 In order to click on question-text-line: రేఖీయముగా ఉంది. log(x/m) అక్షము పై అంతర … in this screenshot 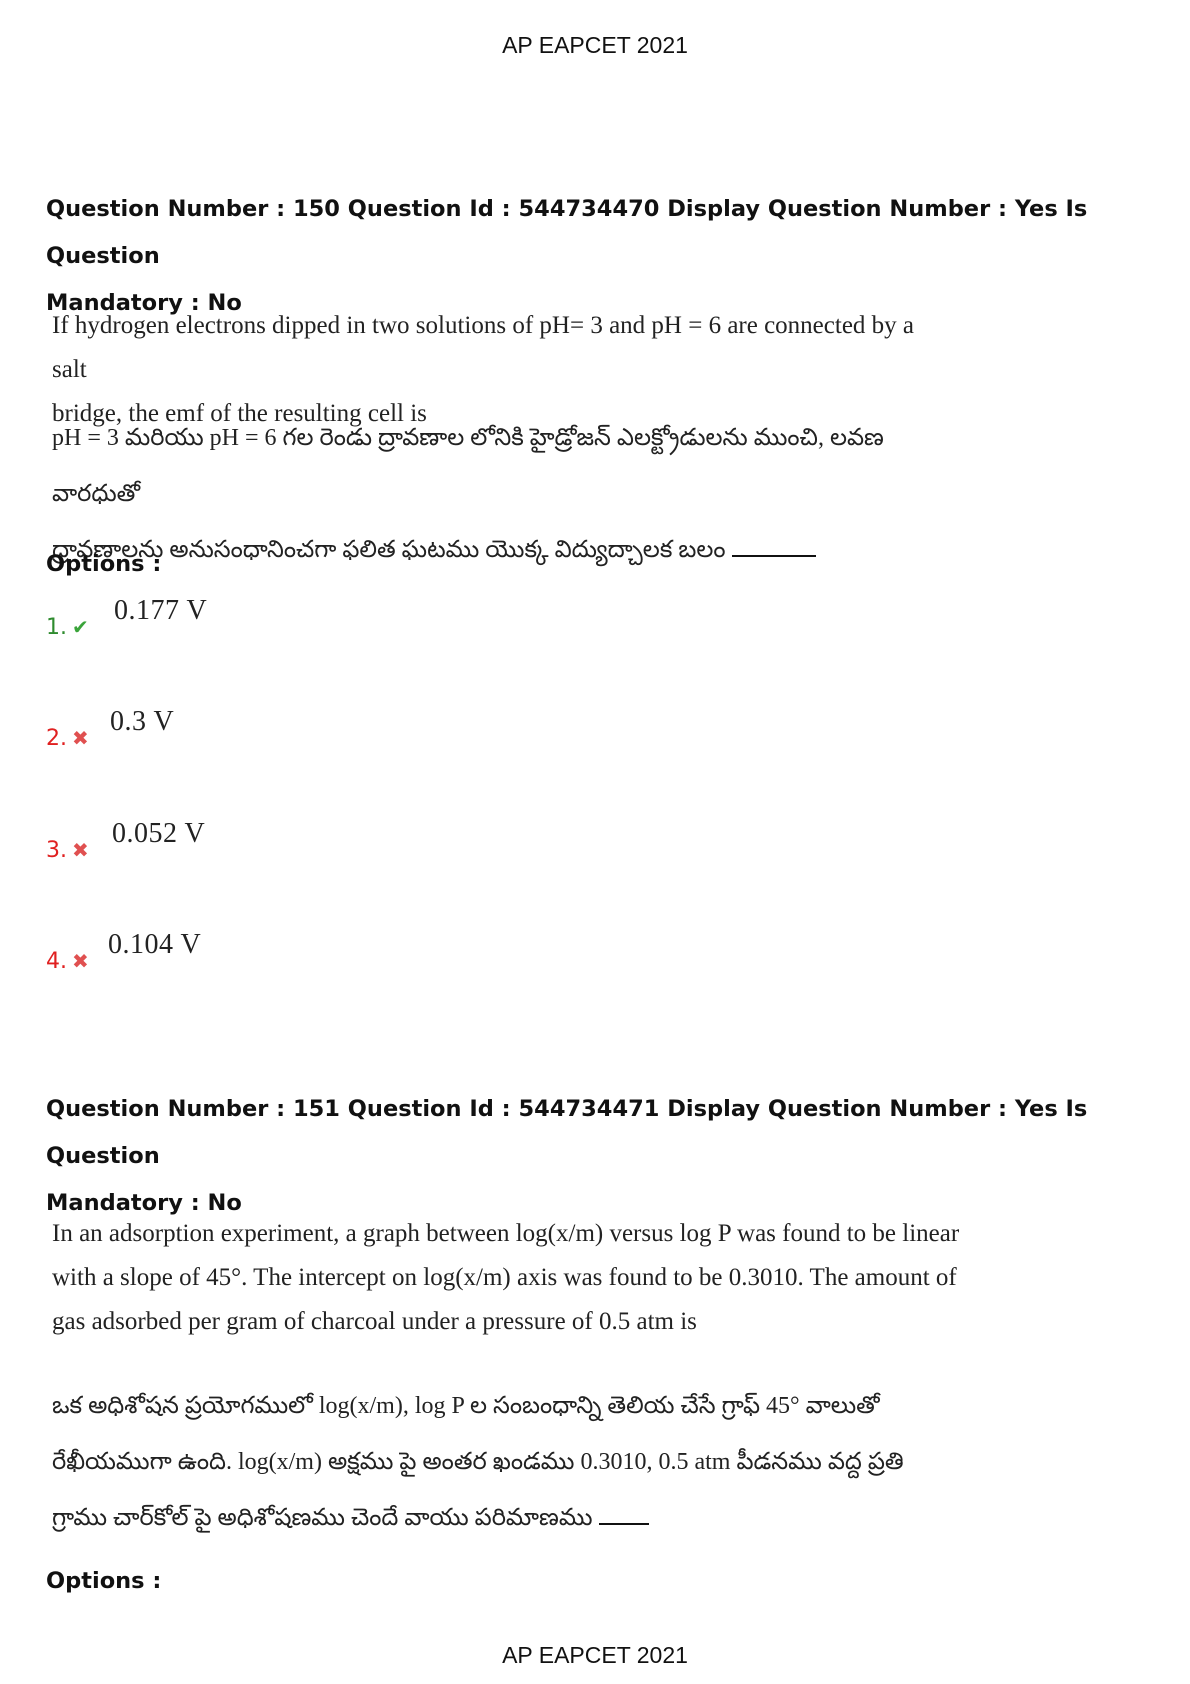, I will do `click(478, 1462)`.